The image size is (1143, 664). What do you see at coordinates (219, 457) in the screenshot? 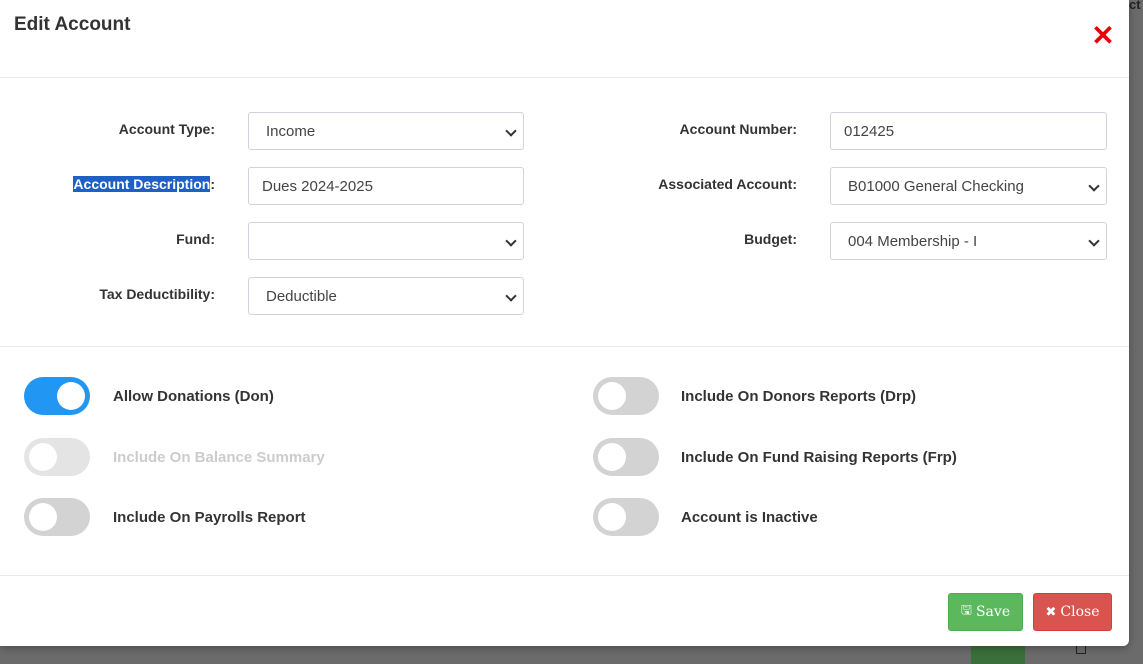
I see `balance-summary-label: Include On Balance Summary` at bounding box center [219, 457].